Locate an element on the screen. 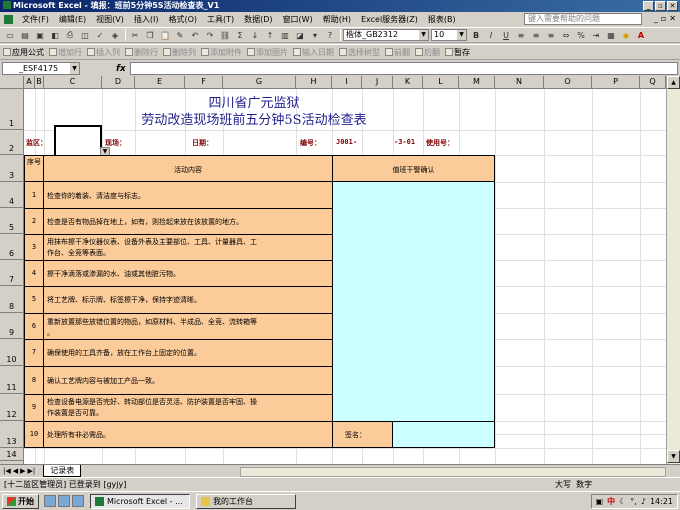 The image size is (680, 510). column-header: Q is located at coordinates (653, 82).